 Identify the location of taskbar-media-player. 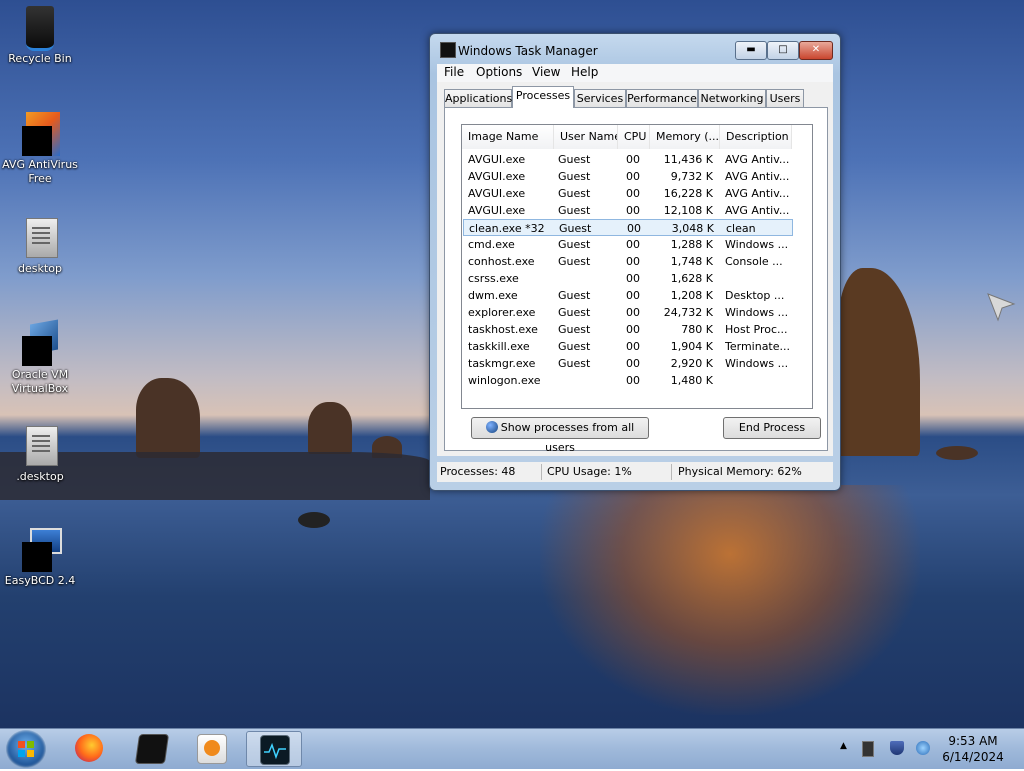
(211, 748).